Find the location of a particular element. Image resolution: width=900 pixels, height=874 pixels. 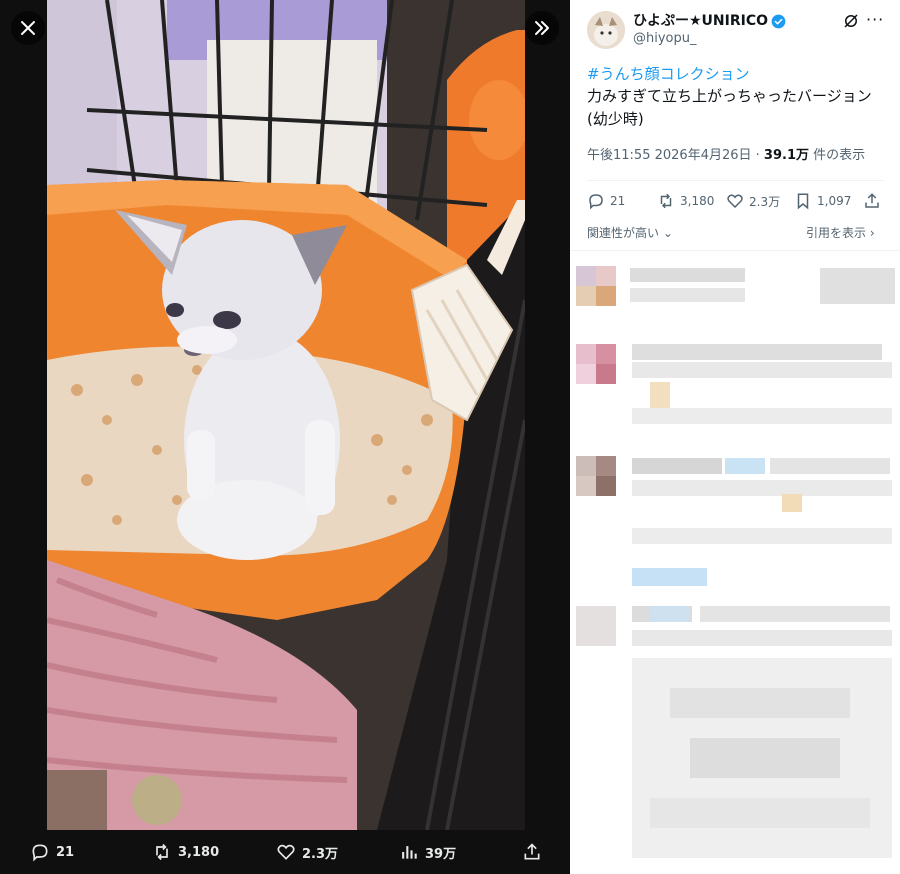

chevron-right-icon: › is located at coordinates (872, 233).